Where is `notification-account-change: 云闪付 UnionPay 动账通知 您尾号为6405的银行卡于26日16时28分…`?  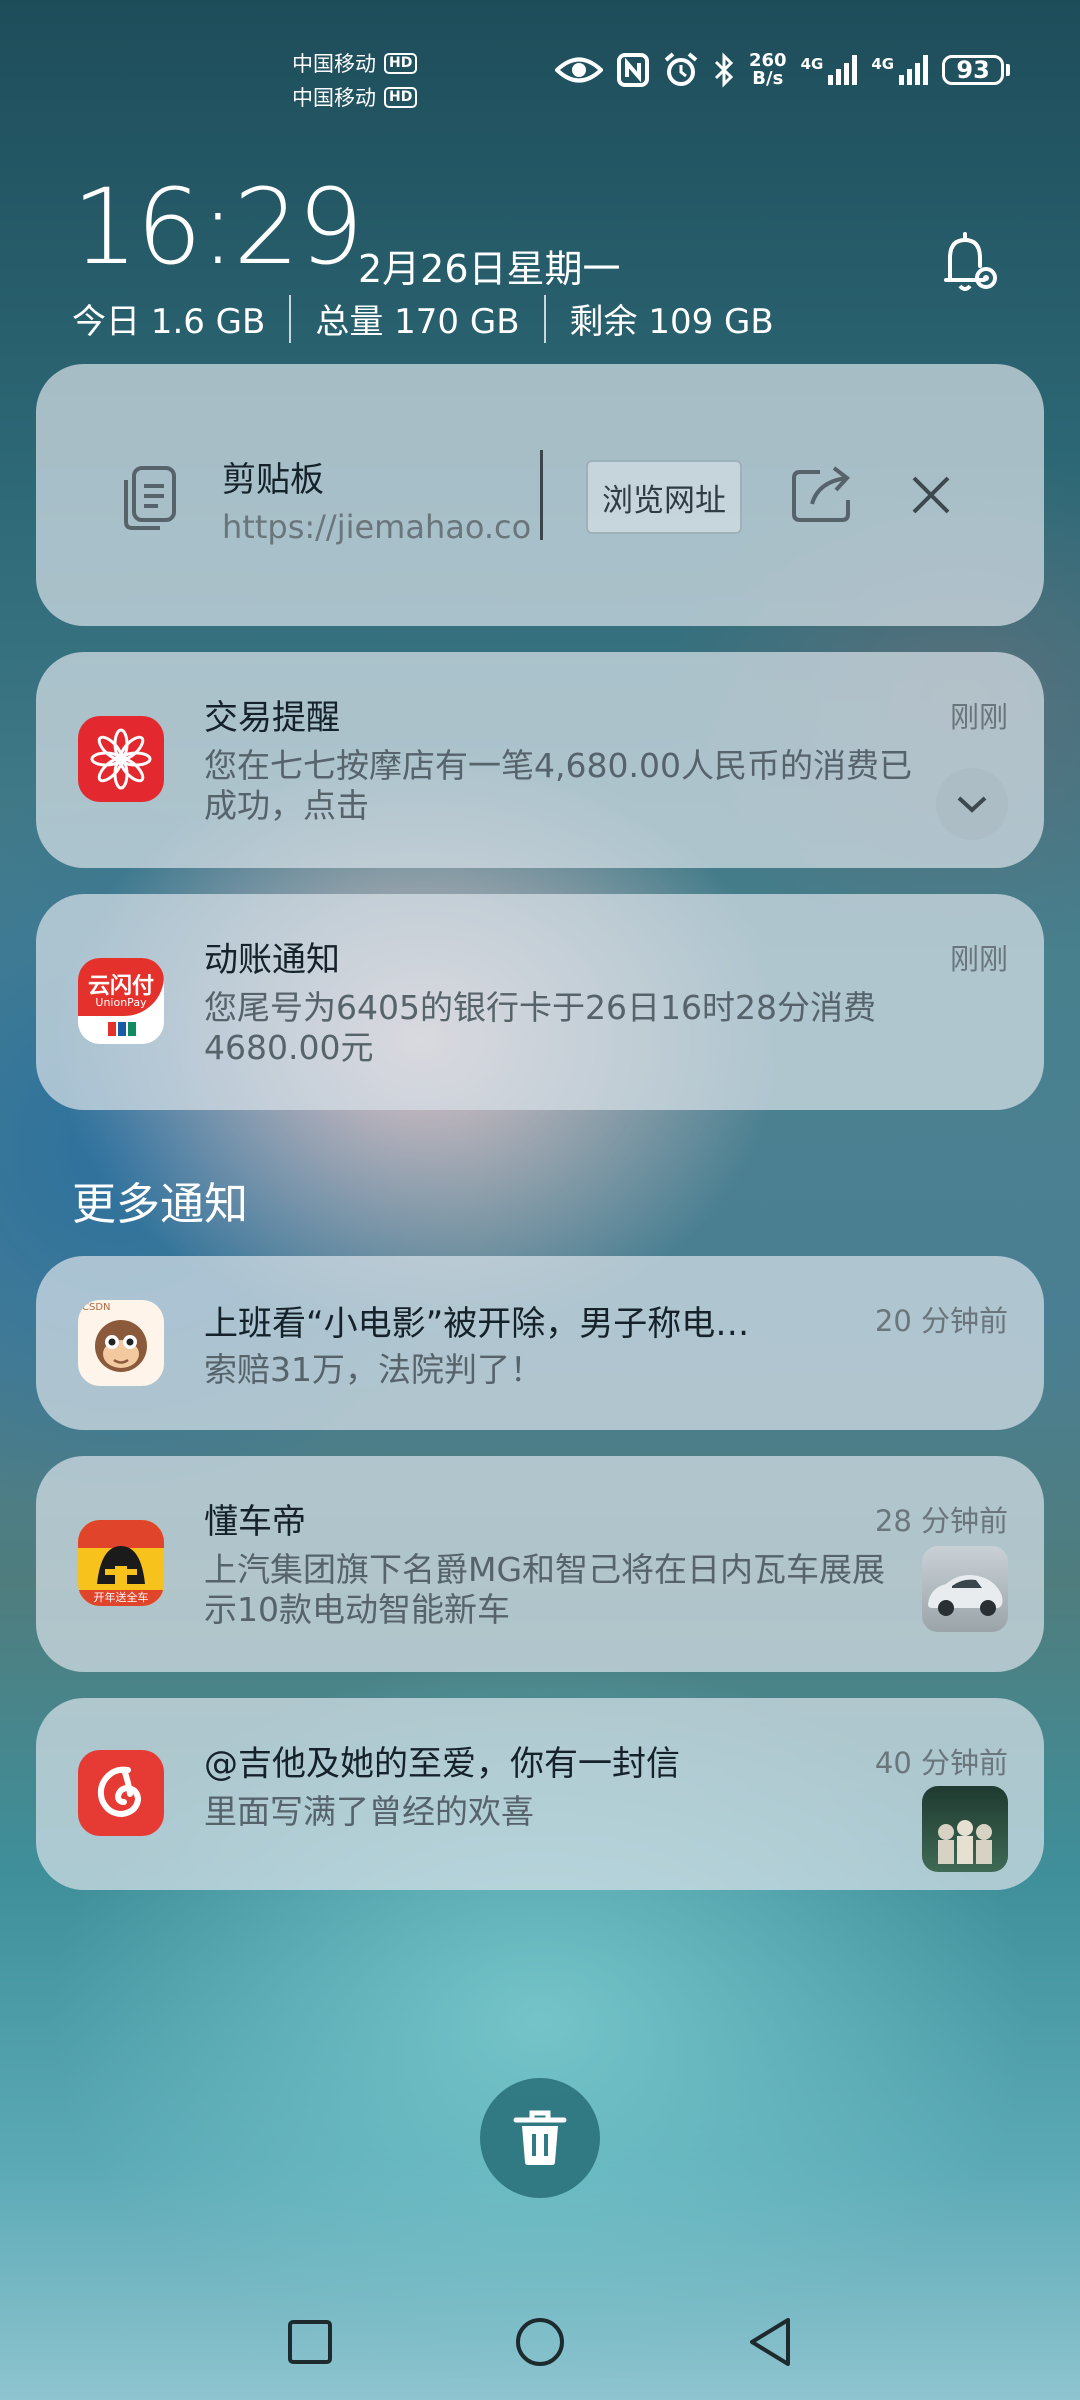 notification-account-change: 云闪付 UnionPay 动账通知 您尾号为6405的银行卡于26日16时28分… is located at coordinates (540, 1002).